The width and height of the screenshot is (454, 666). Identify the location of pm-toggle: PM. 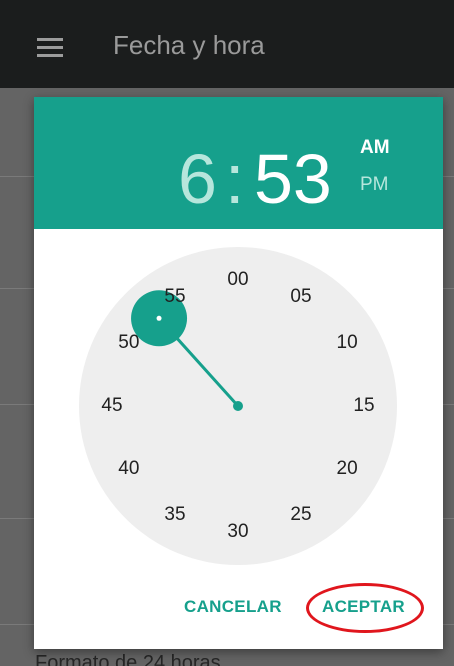
(374, 185).